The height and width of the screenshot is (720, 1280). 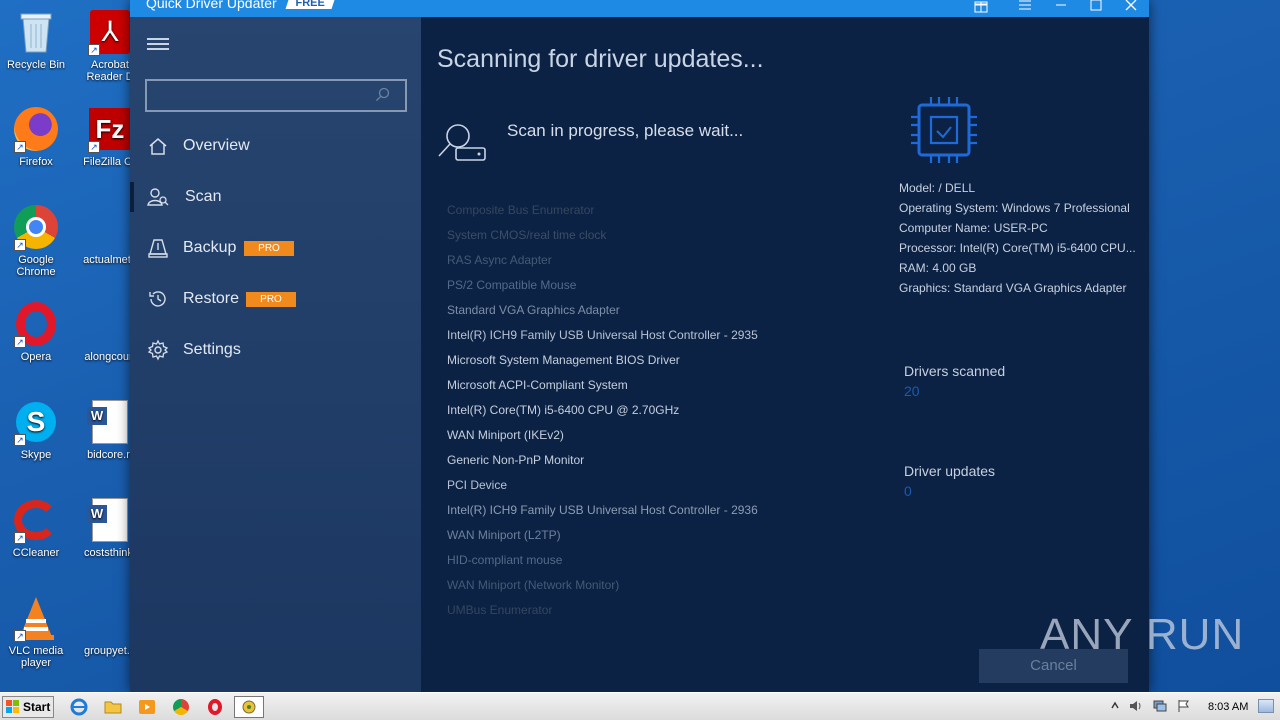 What do you see at coordinates (36, 266) in the screenshot?
I see `desktop-icon-label: Google Chrome` at bounding box center [36, 266].